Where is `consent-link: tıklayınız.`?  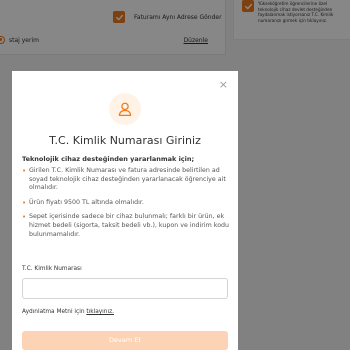 consent-link: tıklayınız. is located at coordinates (100, 312).